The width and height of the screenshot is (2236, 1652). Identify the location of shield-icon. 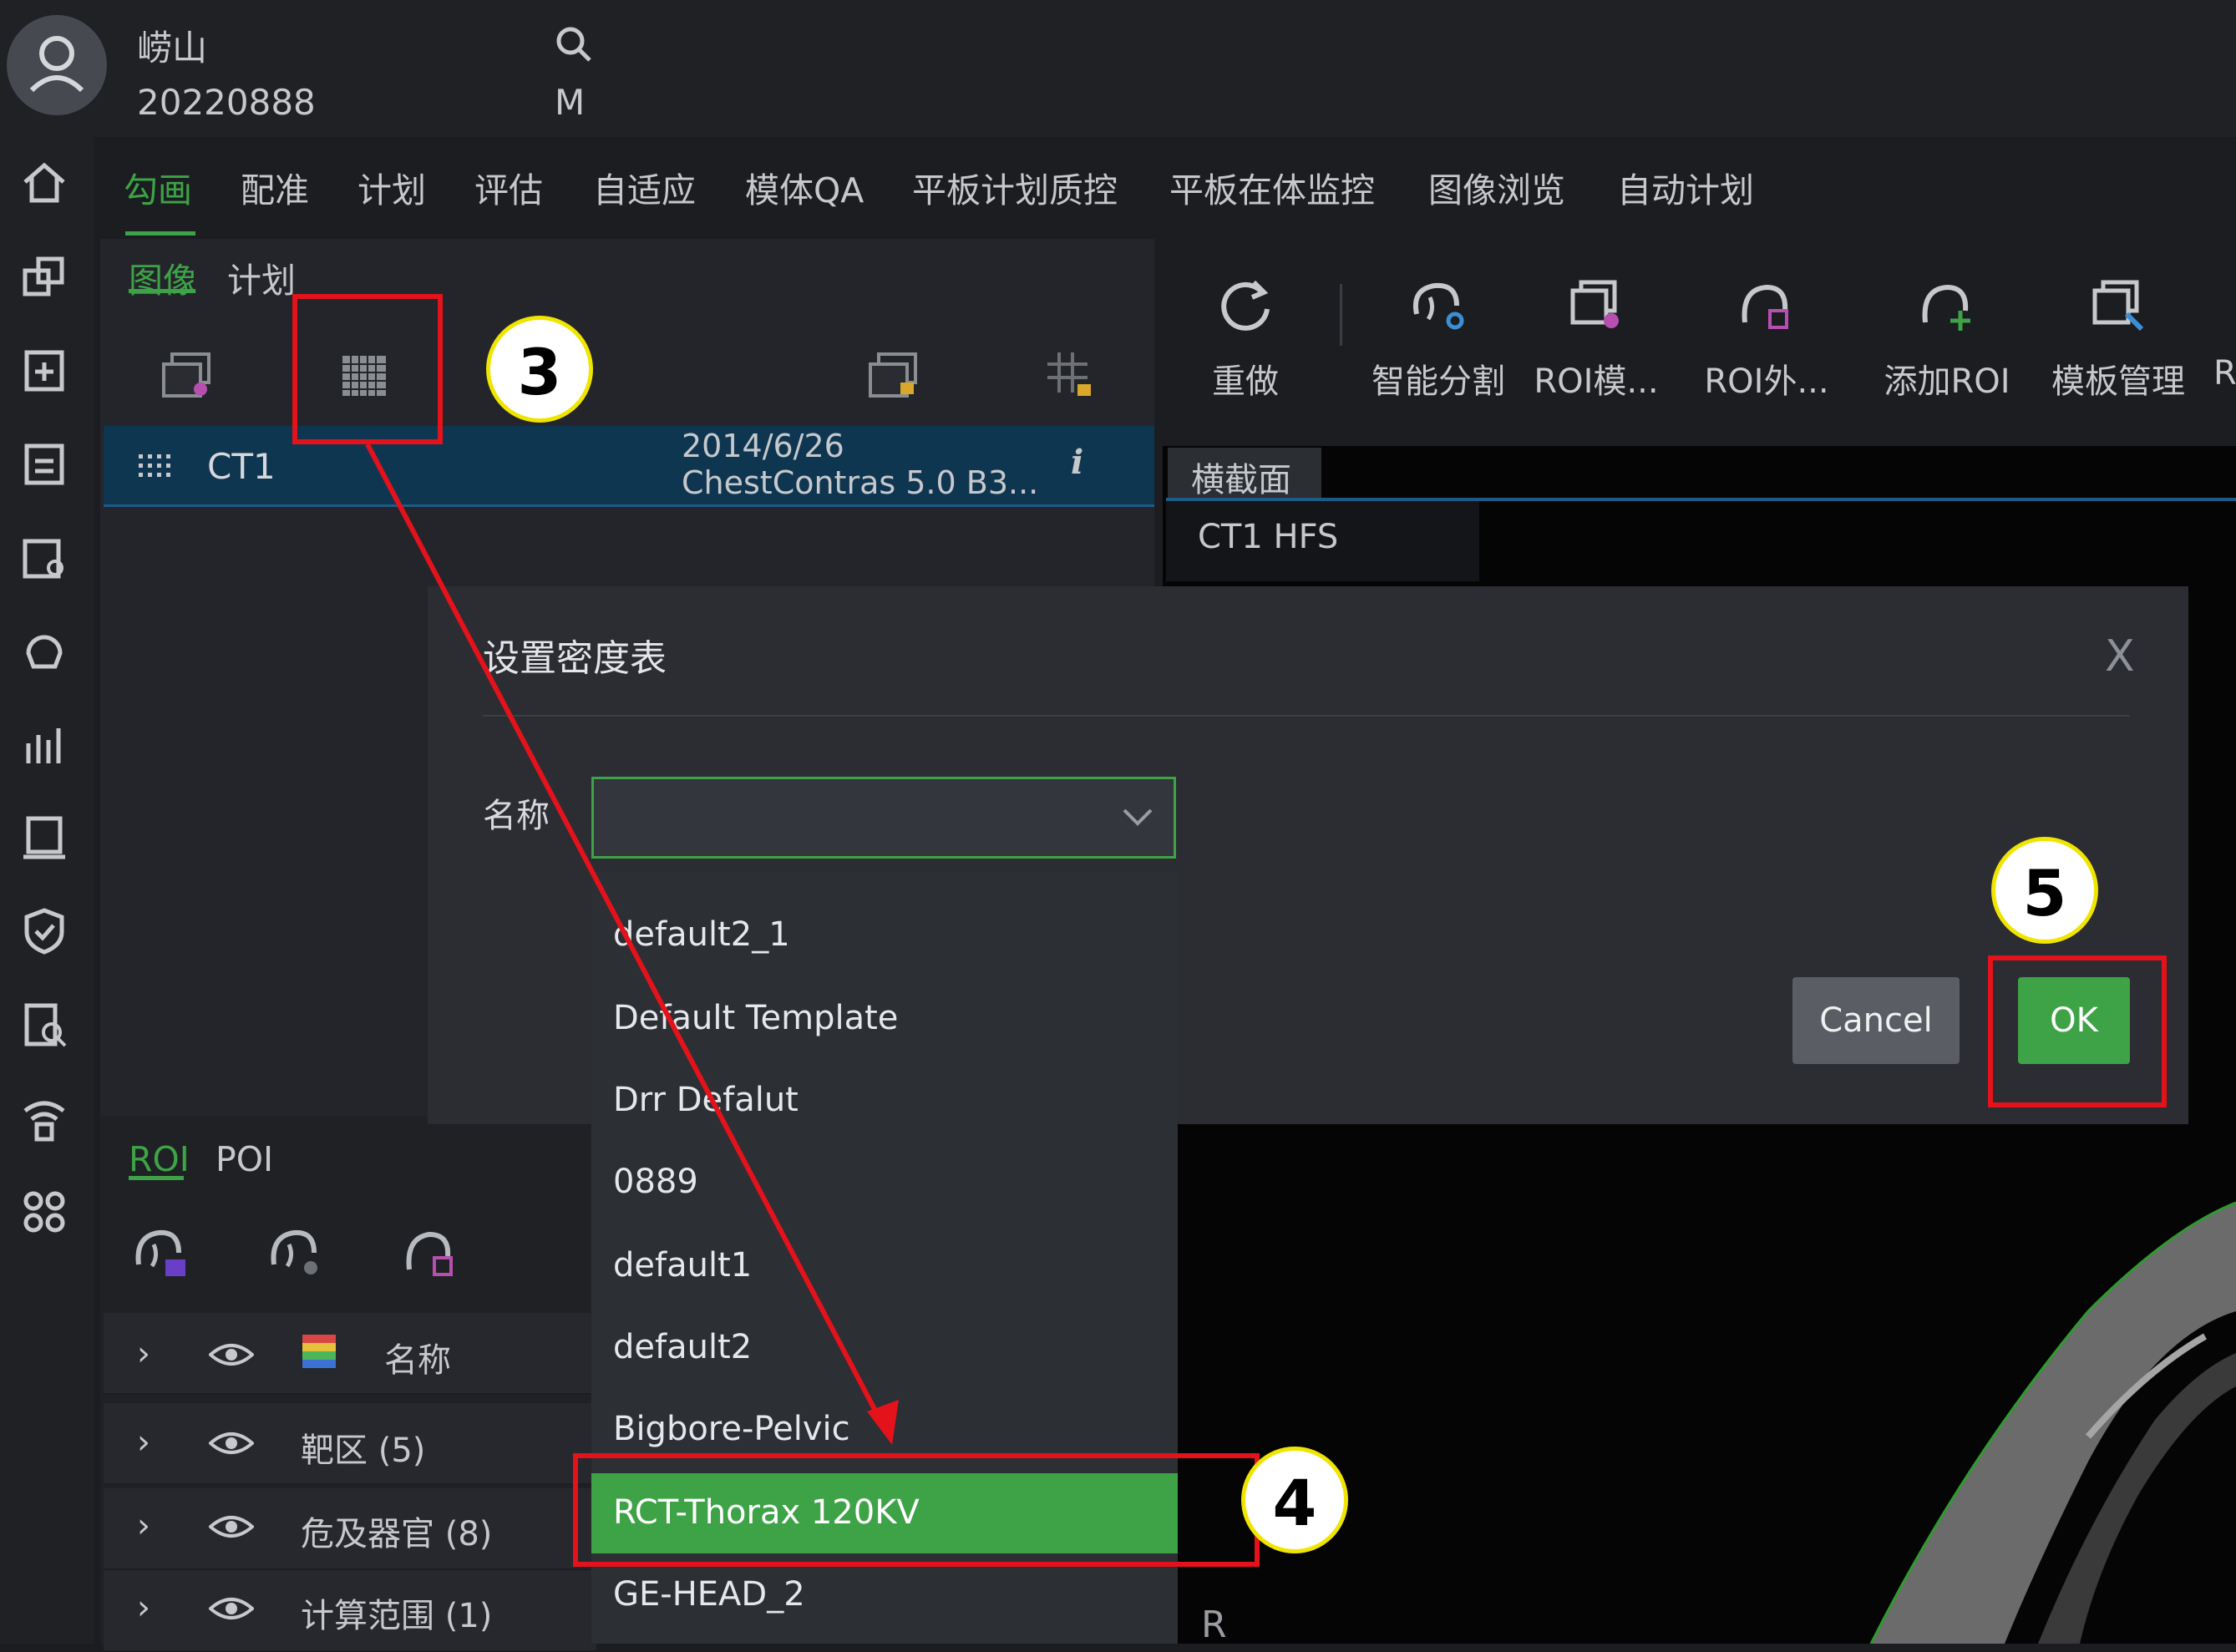
(44, 931).